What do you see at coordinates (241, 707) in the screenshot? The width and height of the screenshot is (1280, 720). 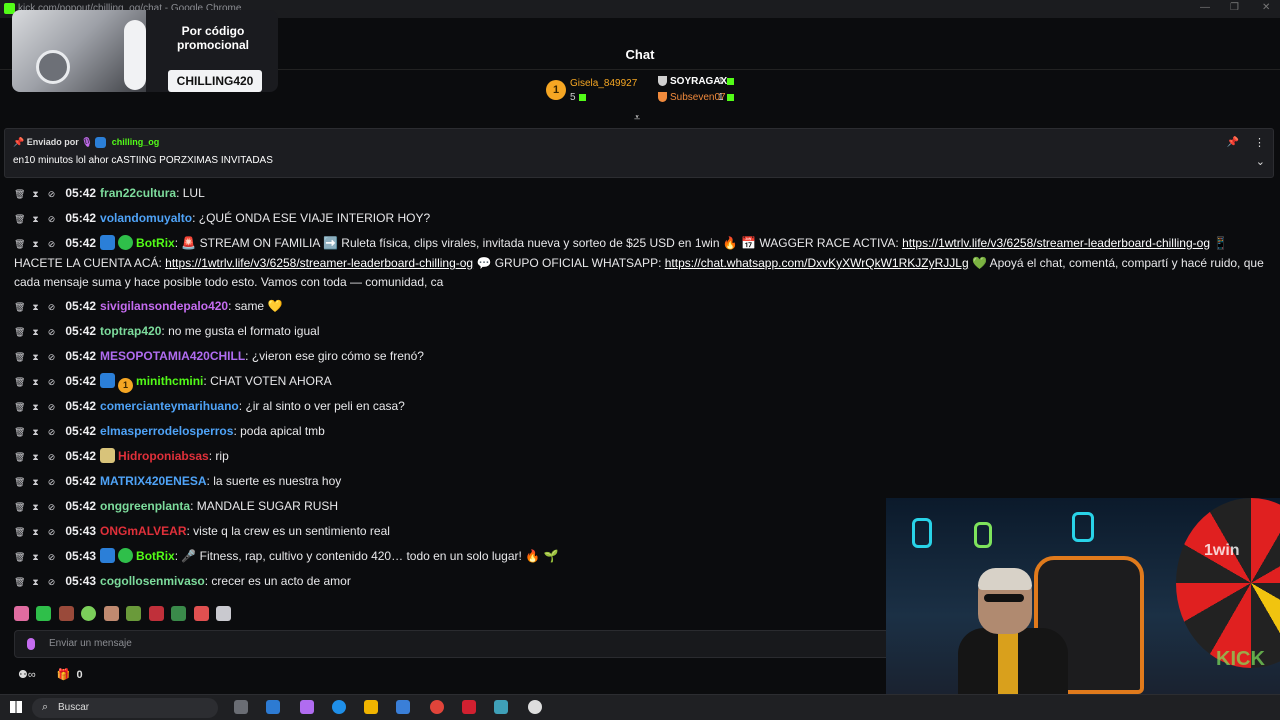 I see `task-view-icon` at bounding box center [241, 707].